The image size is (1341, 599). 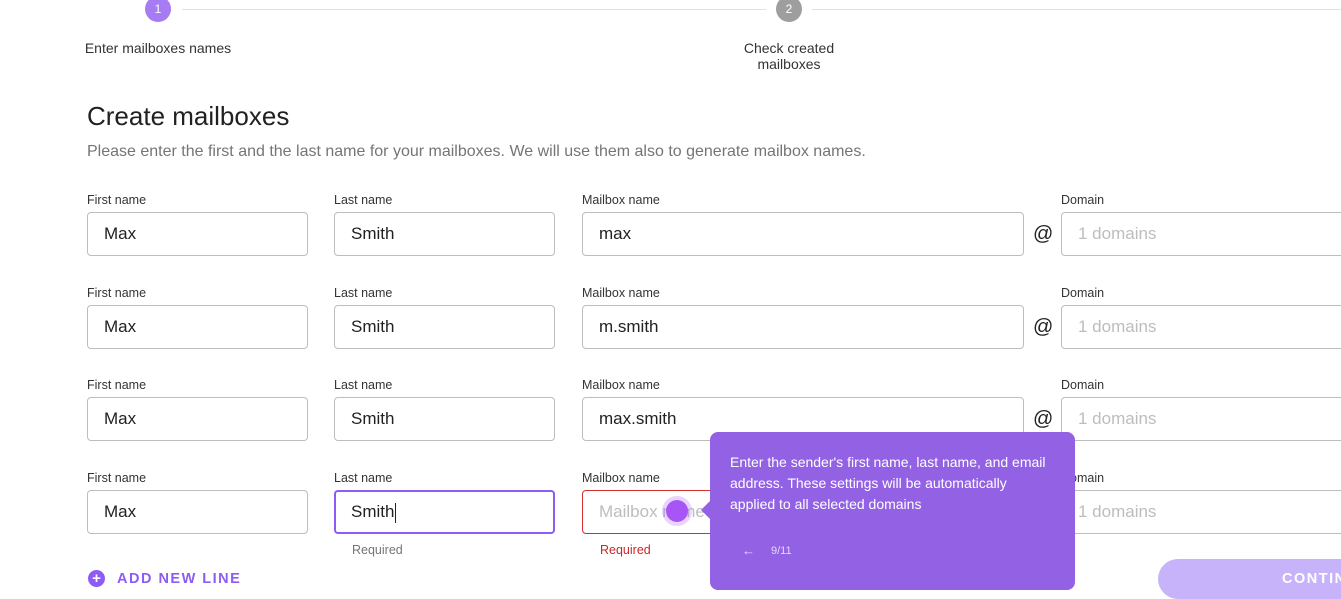 What do you see at coordinates (158, 11) in the screenshot?
I see `step-1-circle: 1` at bounding box center [158, 11].